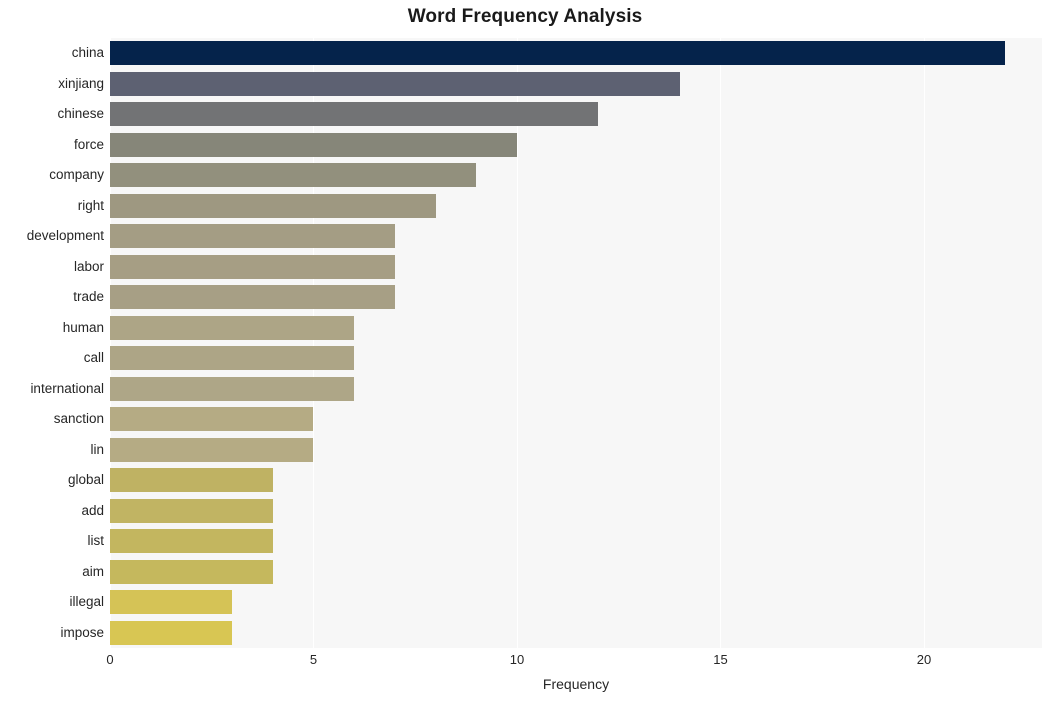 The width and height of the screenshot is (1050, 701). What do you see at coordinates (525, 16) in the screenshot?
I see `chart-title: Word Frequency Analysis` at bounding box center [525, 16].